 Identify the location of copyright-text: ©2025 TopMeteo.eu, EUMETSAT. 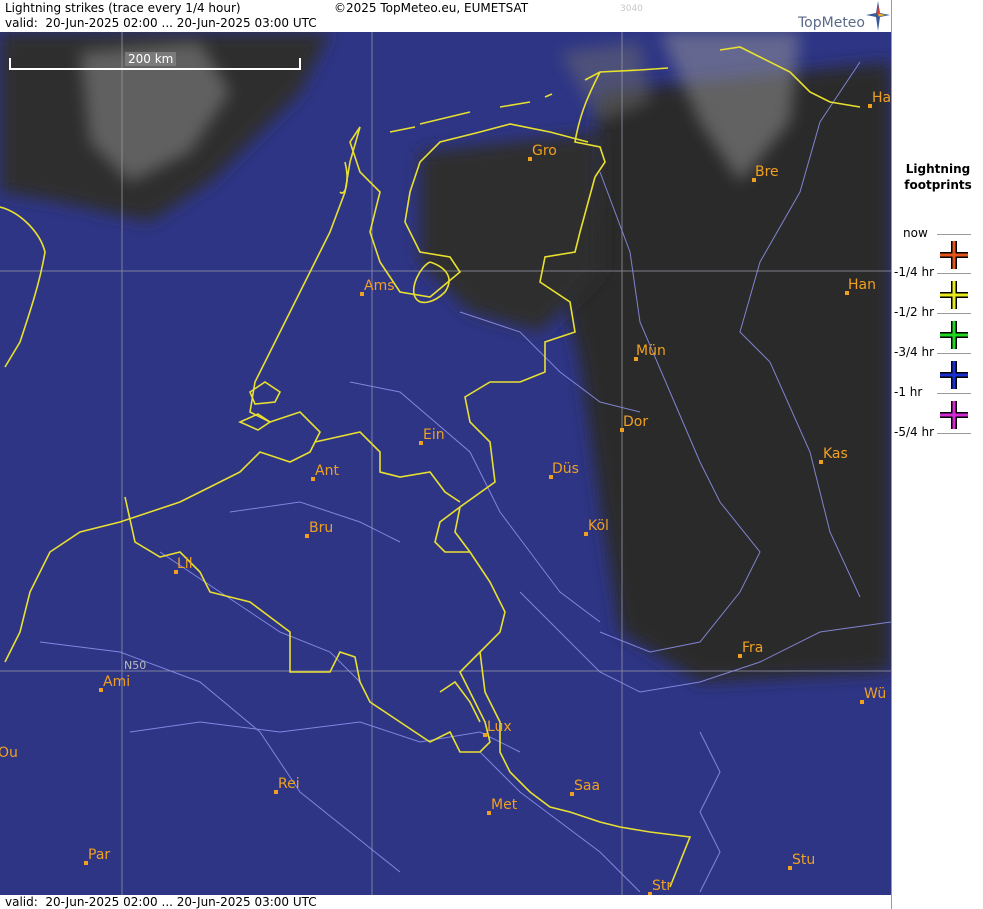
(431, 8).